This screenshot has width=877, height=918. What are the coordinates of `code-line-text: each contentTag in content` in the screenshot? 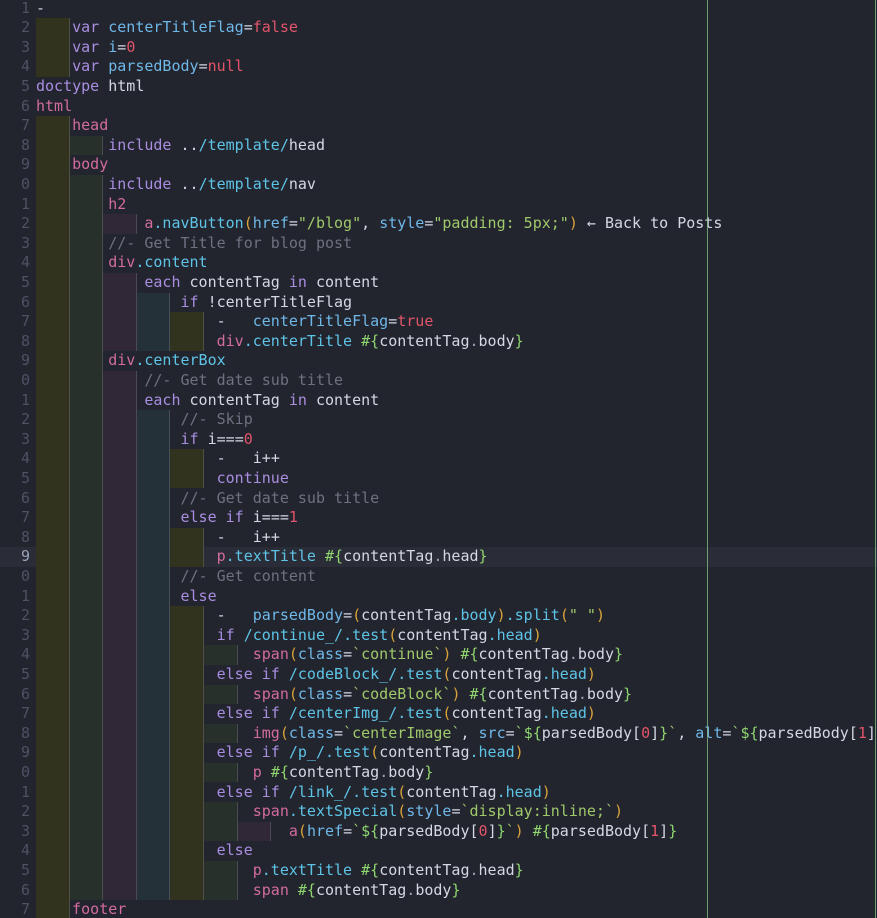 It's located at (262, 281).